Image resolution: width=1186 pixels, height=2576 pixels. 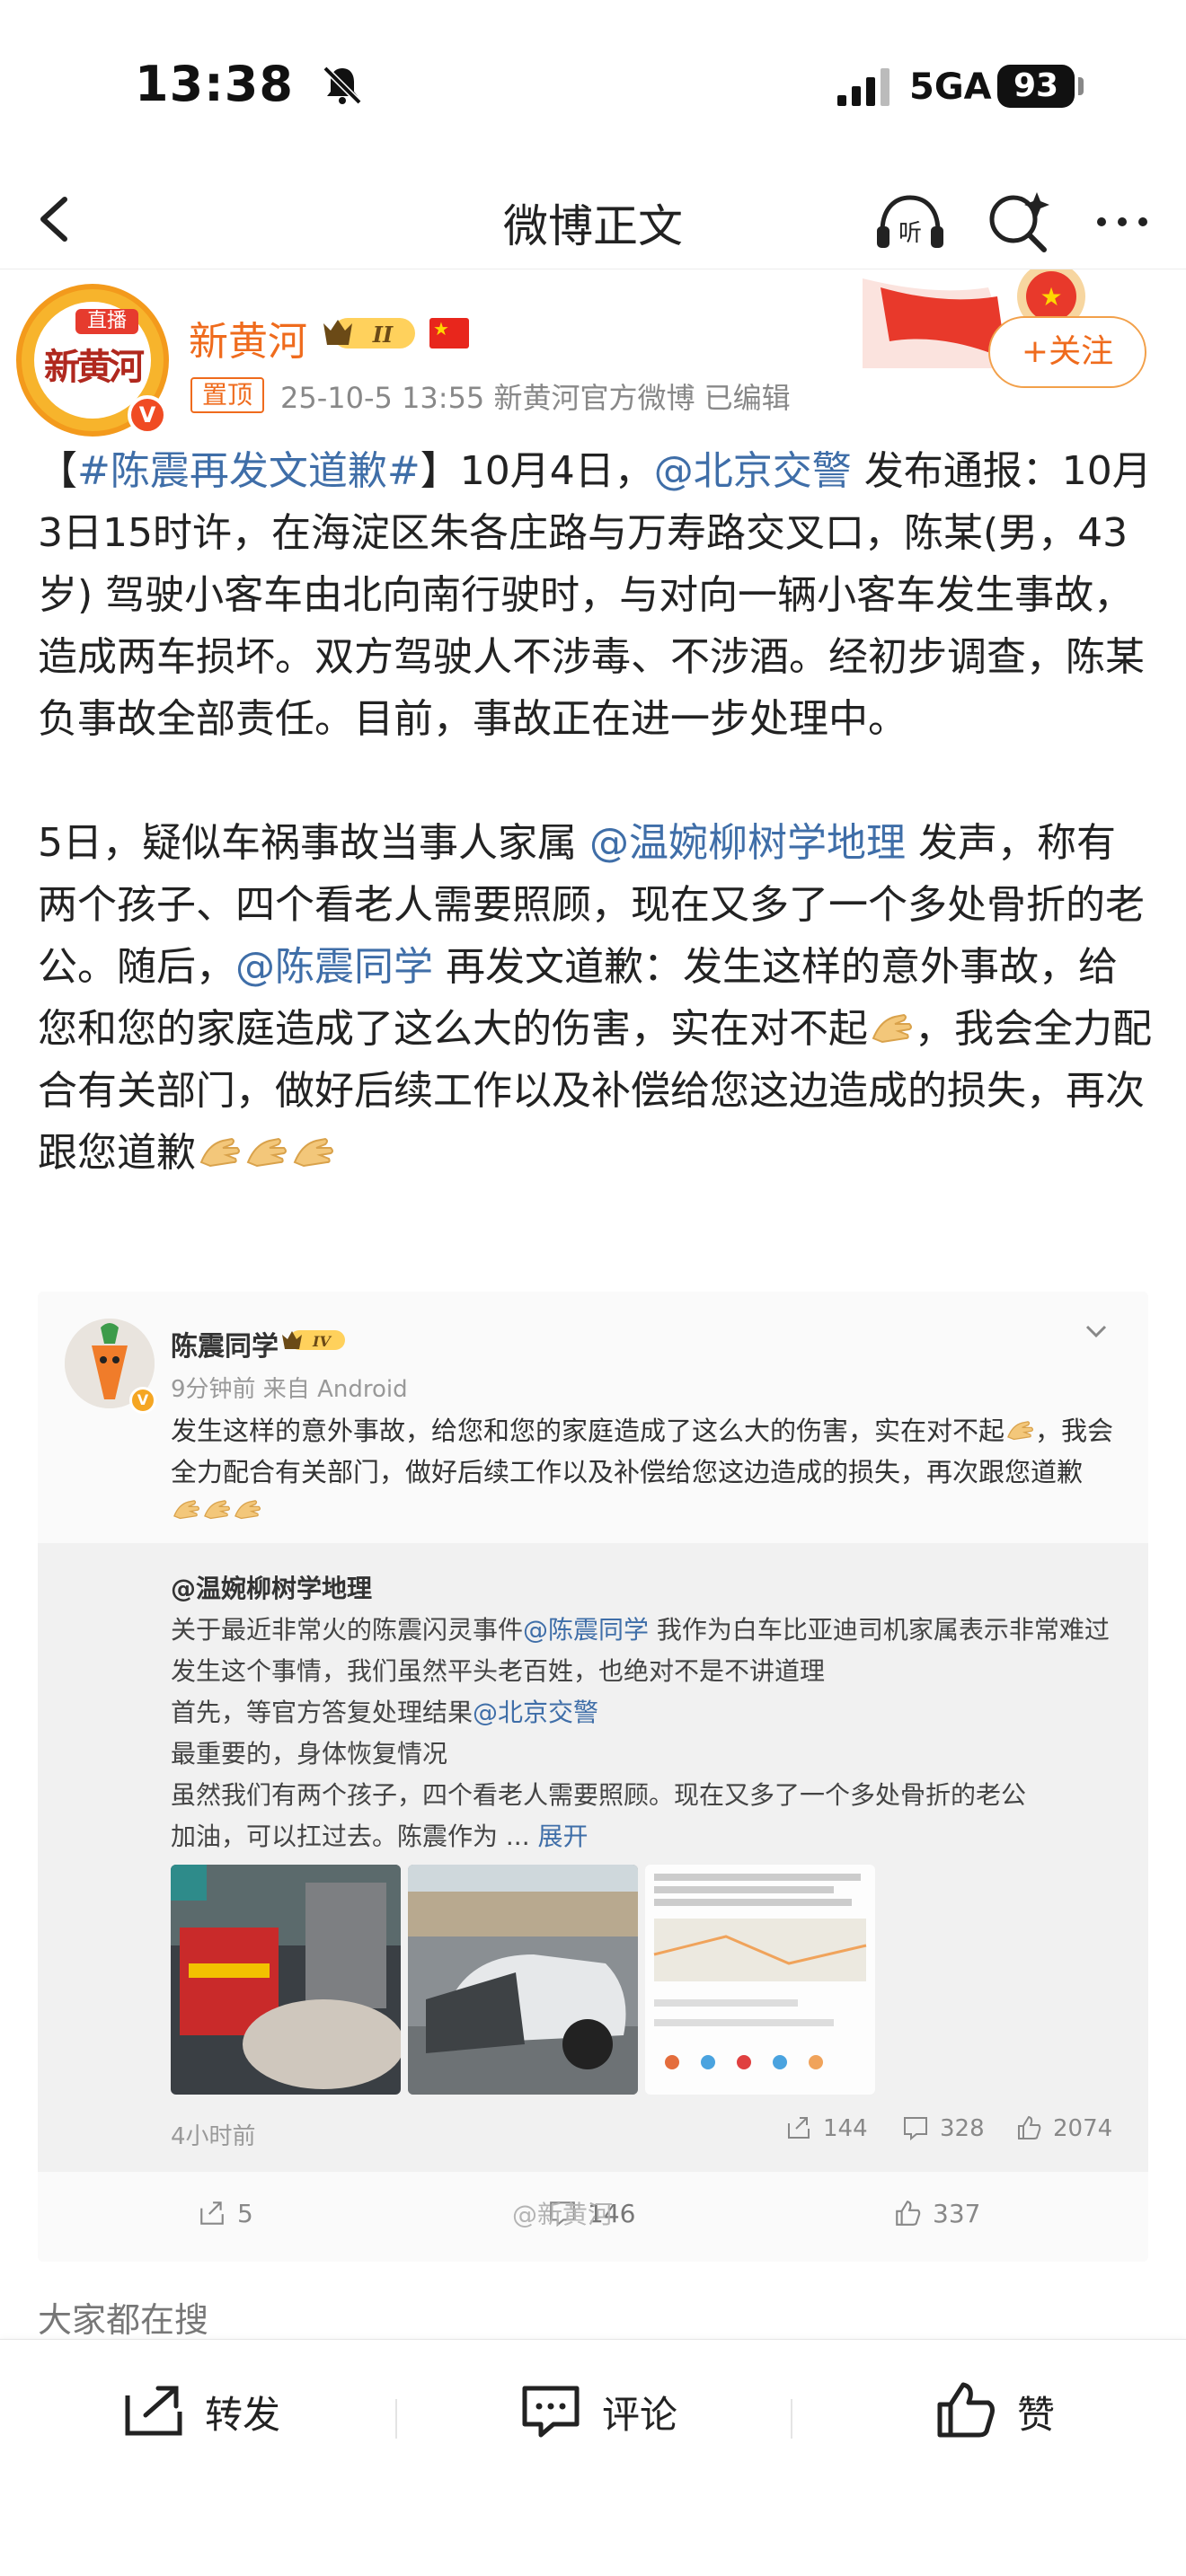 I want to click on like-button: 赞, so click(x=994, y=2415).